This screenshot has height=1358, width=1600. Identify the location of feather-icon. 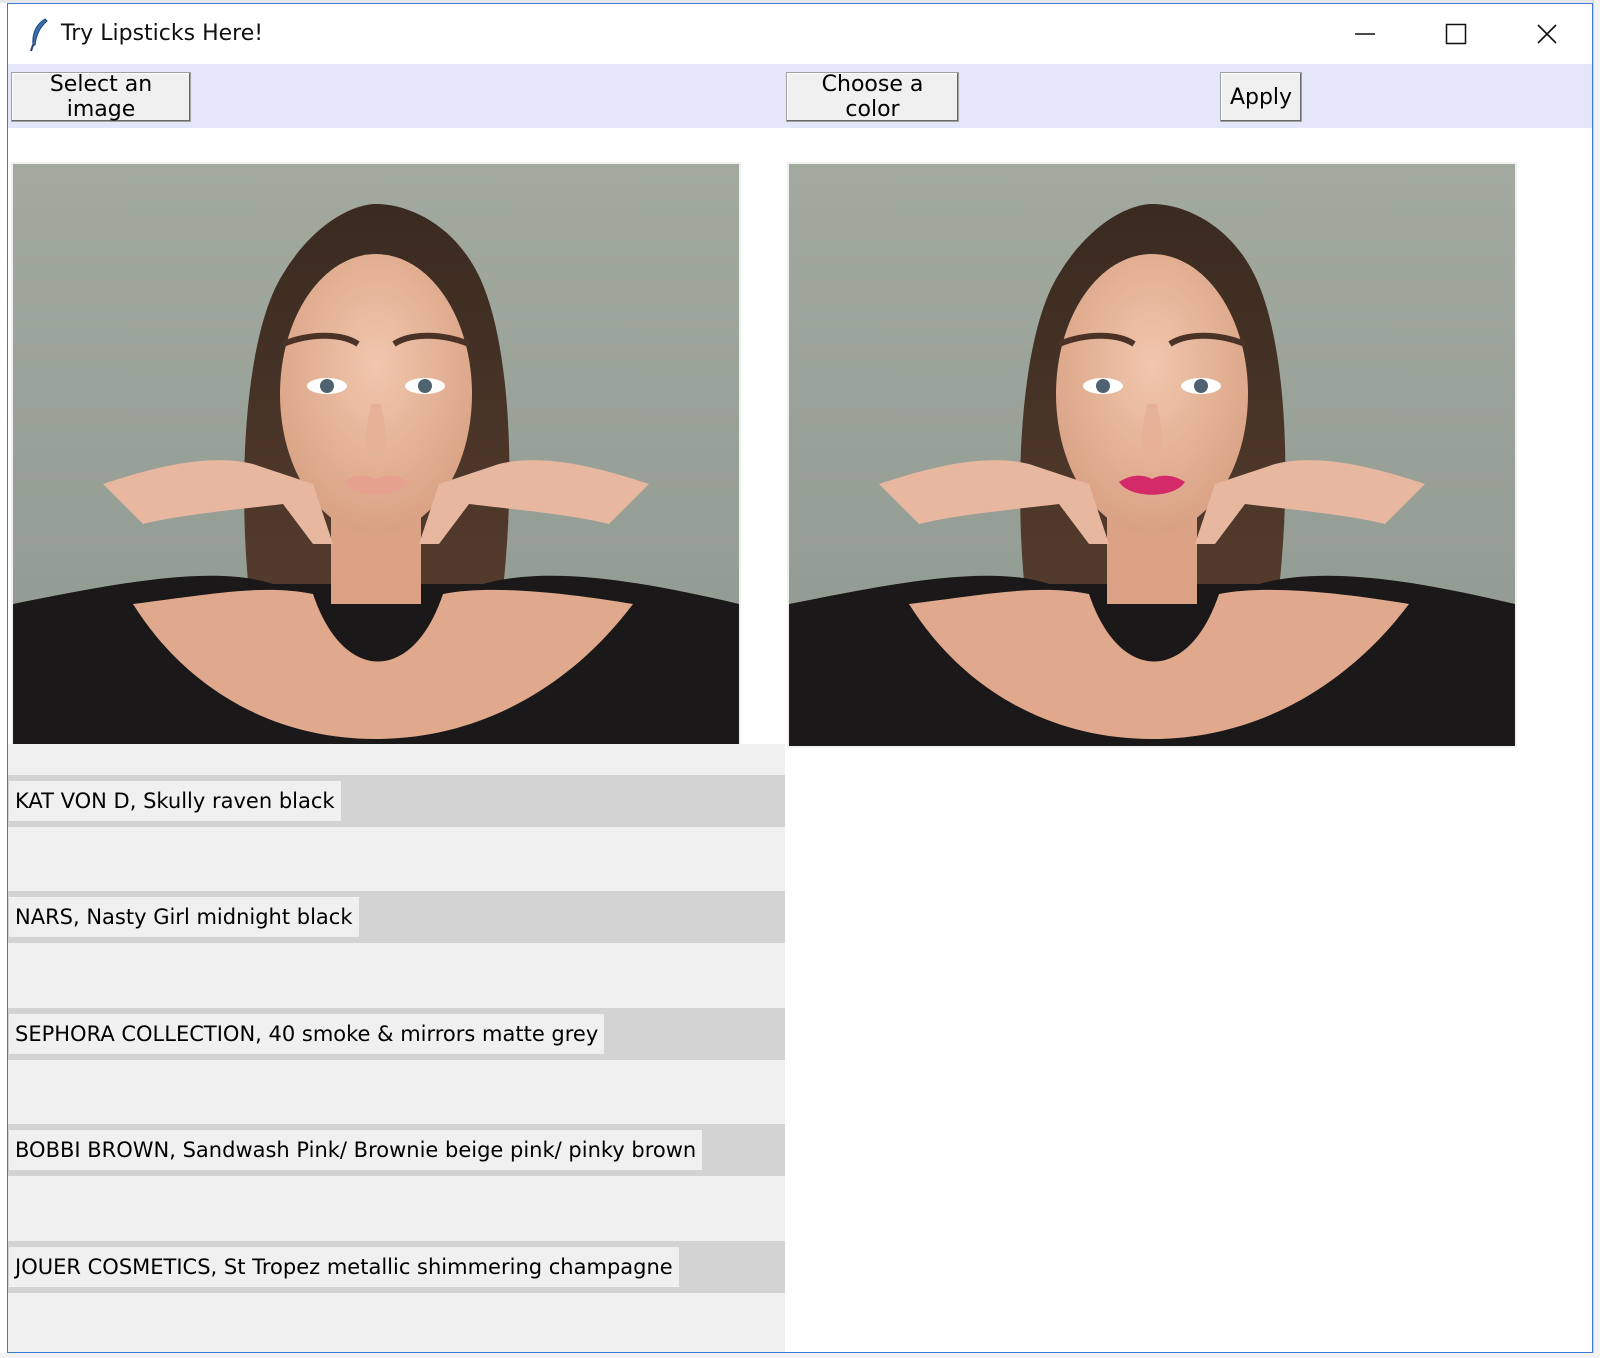
(39, 35).